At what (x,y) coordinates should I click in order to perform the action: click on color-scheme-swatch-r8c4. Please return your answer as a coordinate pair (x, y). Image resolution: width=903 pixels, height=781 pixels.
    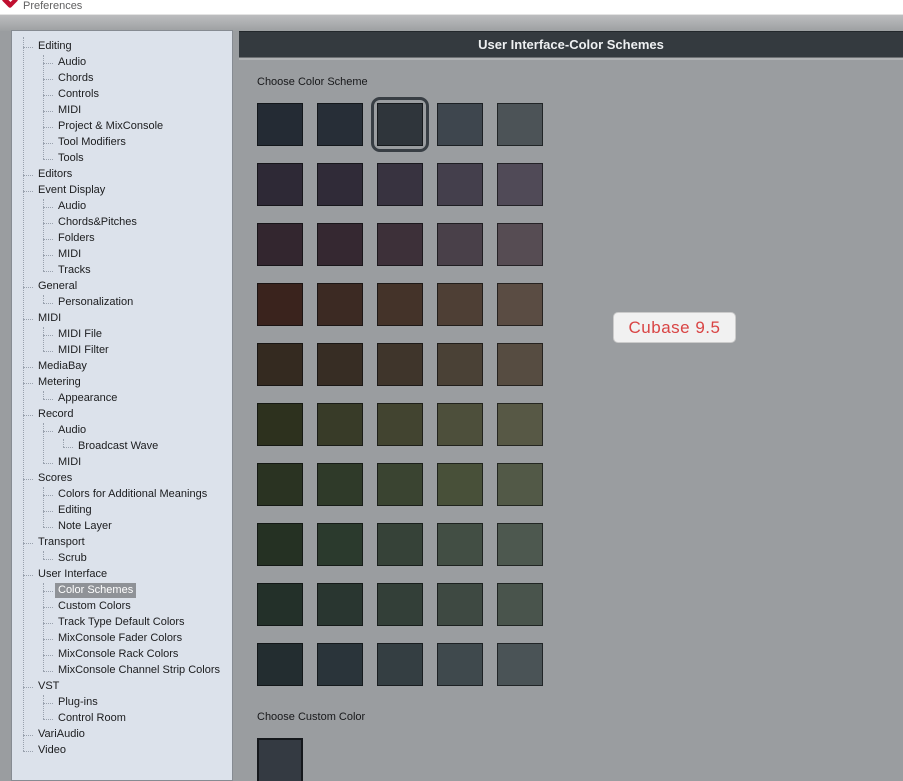
    Looking at the image, I should click on (460, 544).